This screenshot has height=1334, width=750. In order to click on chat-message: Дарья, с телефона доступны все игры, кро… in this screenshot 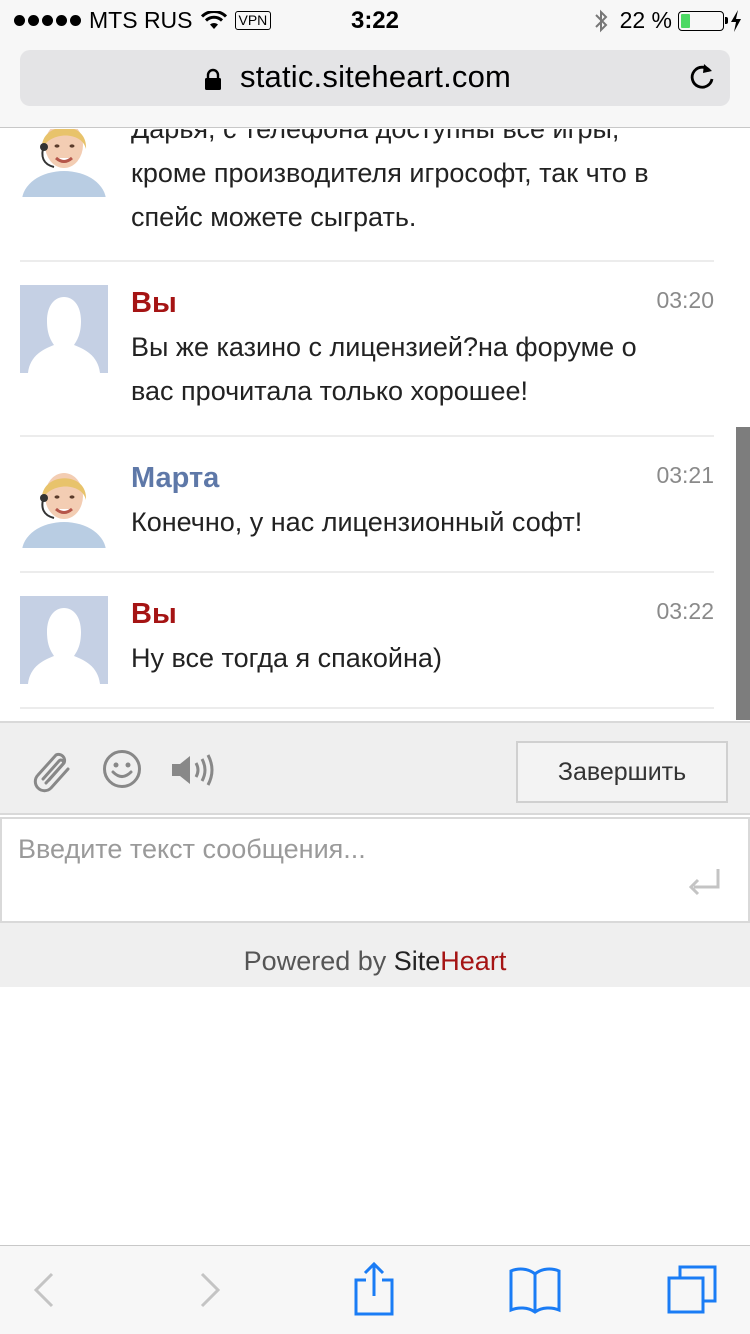, I will do `click(367, 195)`.